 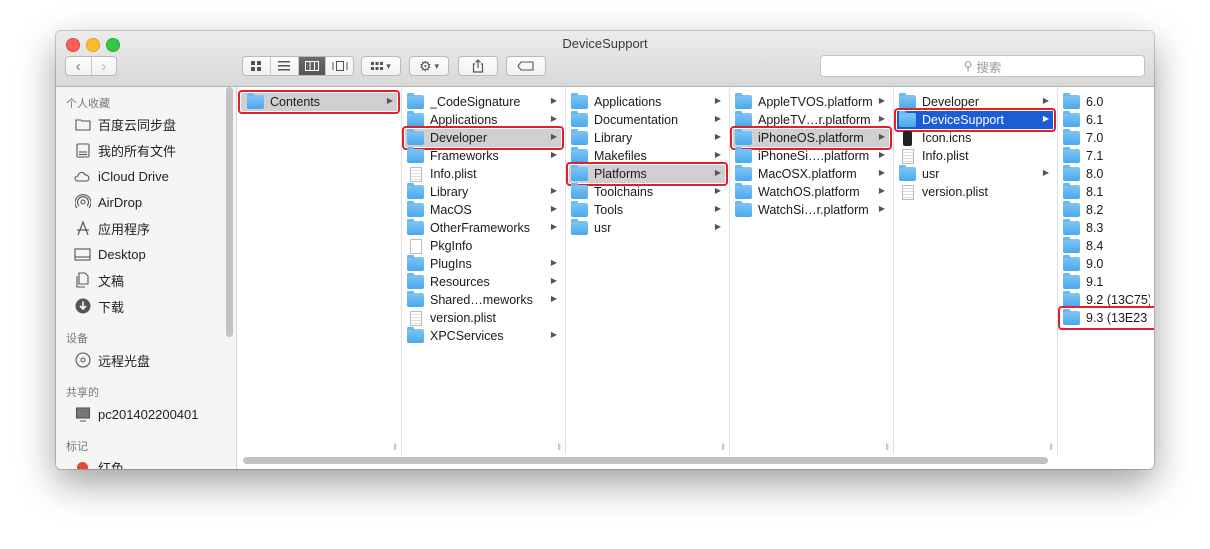 What do you see at coordinates (99, 463) in the screenshot?
I see `sidebar-item-tag-red: 红色` at bounding box center [99, 463].